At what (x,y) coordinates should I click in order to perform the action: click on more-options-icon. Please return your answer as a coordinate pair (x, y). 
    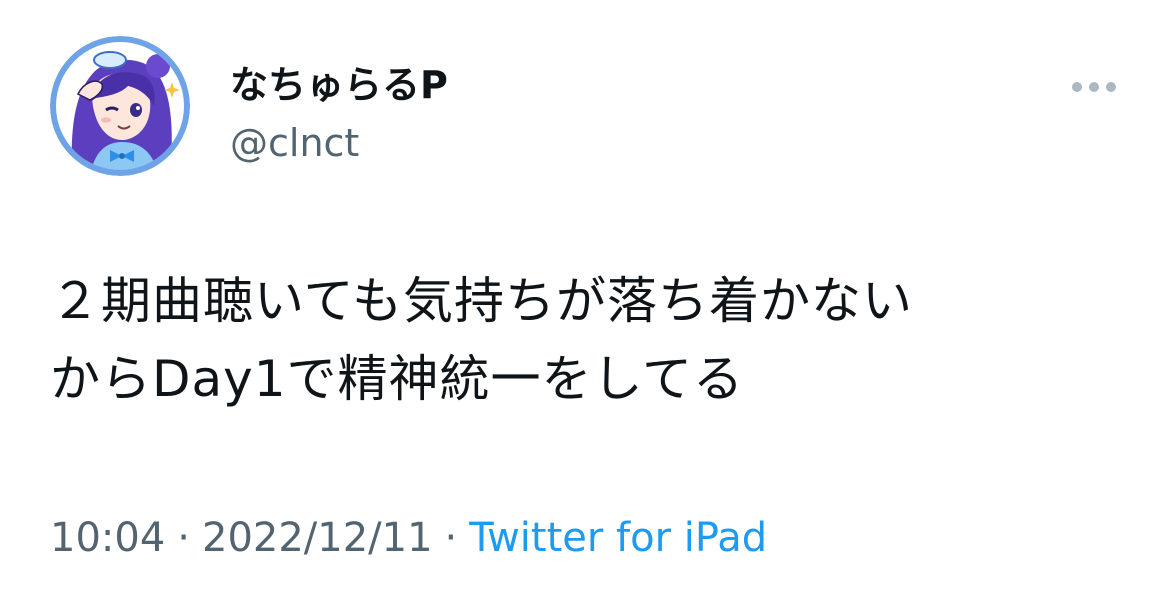
    Looking at the image, I should click on (1094, 87).